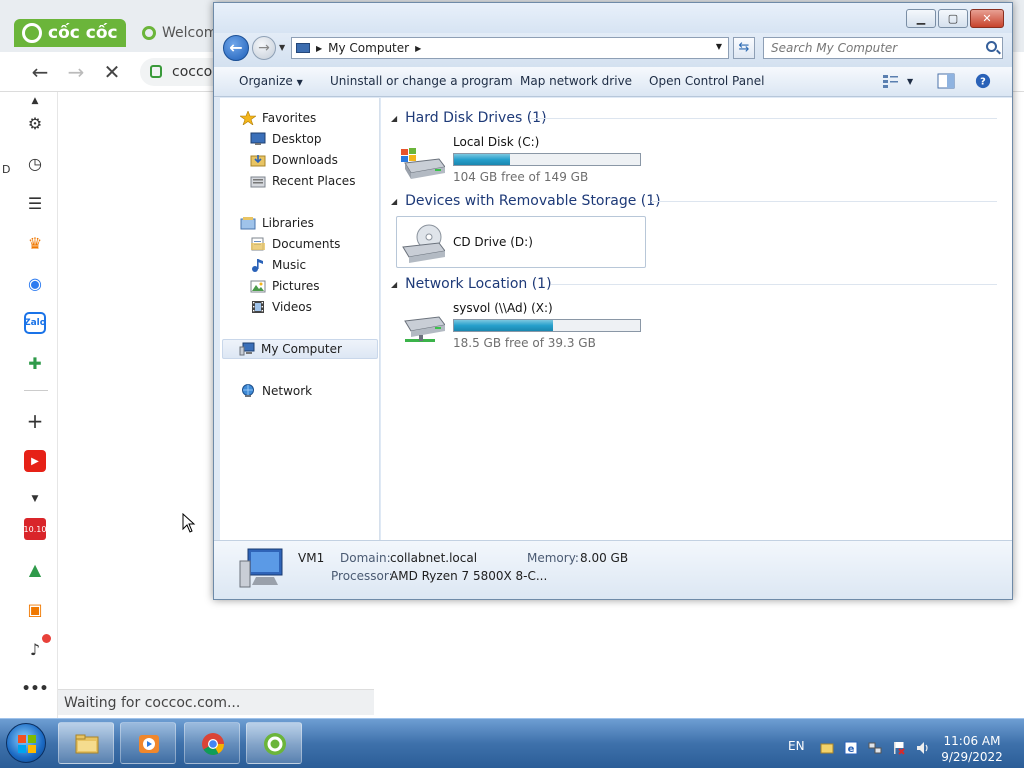 The width and height of the screenshot is (1024, 768). Describe the element at coordinates (522, 161) in the screenshot. I see `drive-local-disk-c: Local Disk (C:) 104 GB free of 149 GB` at that location.